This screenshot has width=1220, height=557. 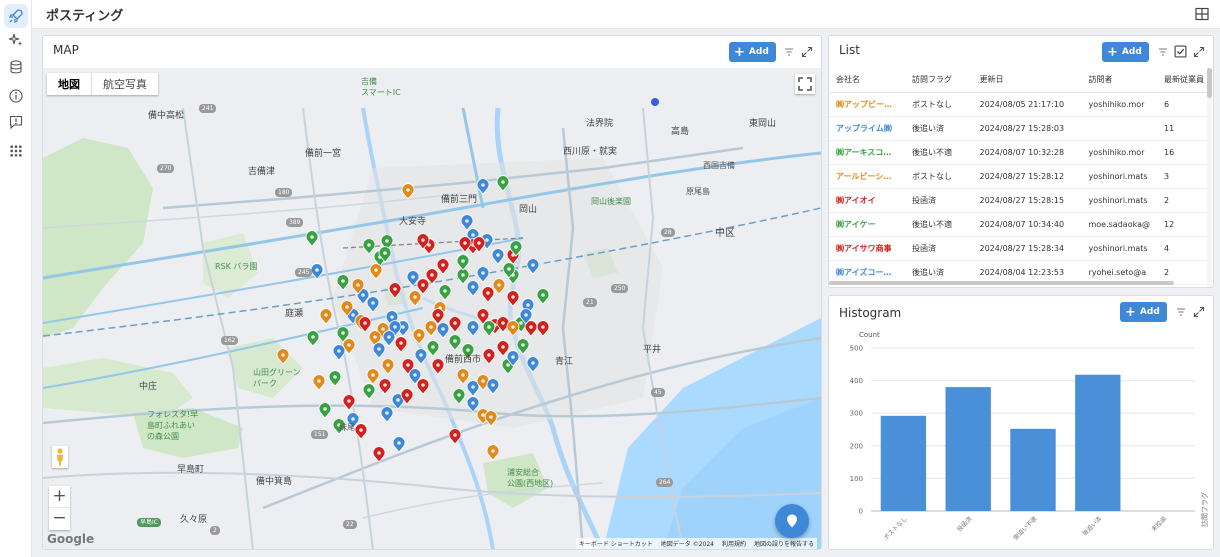 I want to click on employees-cell: 2, so click(x=1183, y=200).